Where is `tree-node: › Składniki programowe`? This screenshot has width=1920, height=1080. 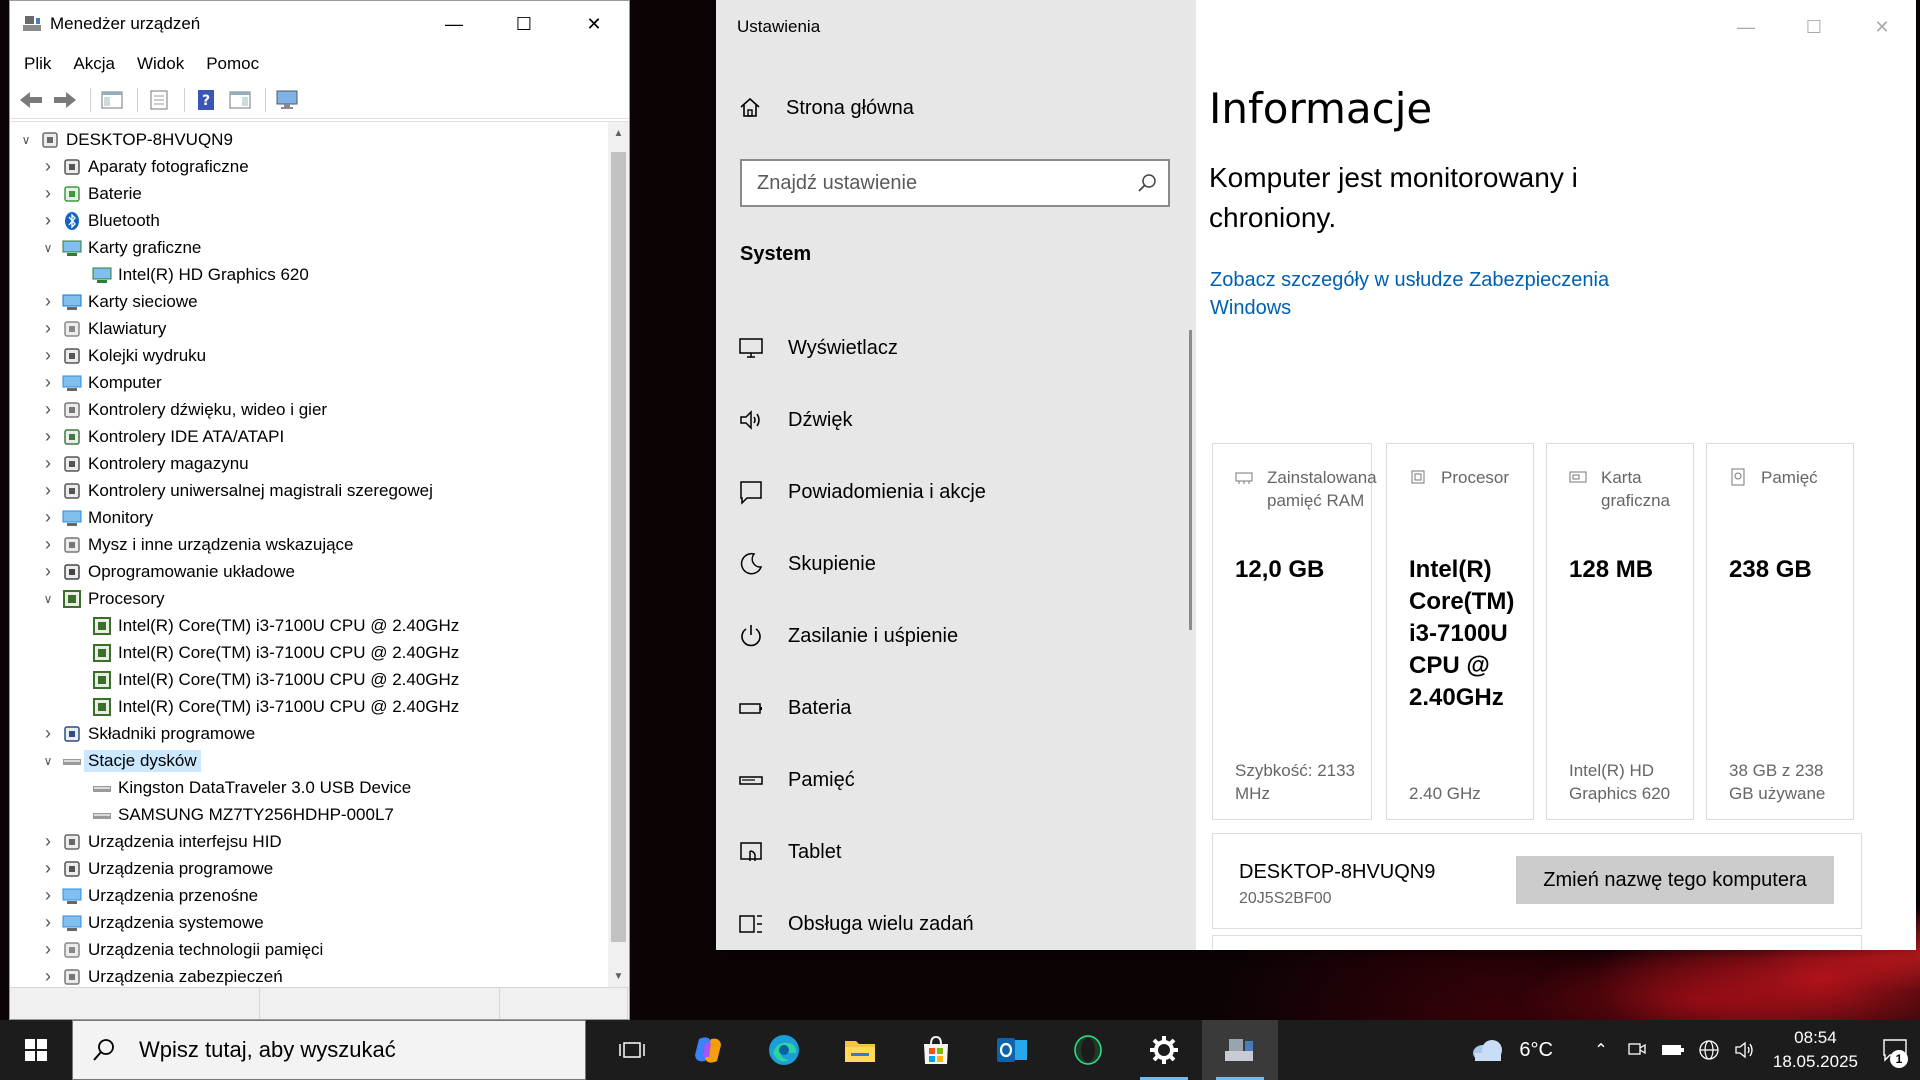 tree-node: › Składniki programowe is located at coordinates (309, 733).